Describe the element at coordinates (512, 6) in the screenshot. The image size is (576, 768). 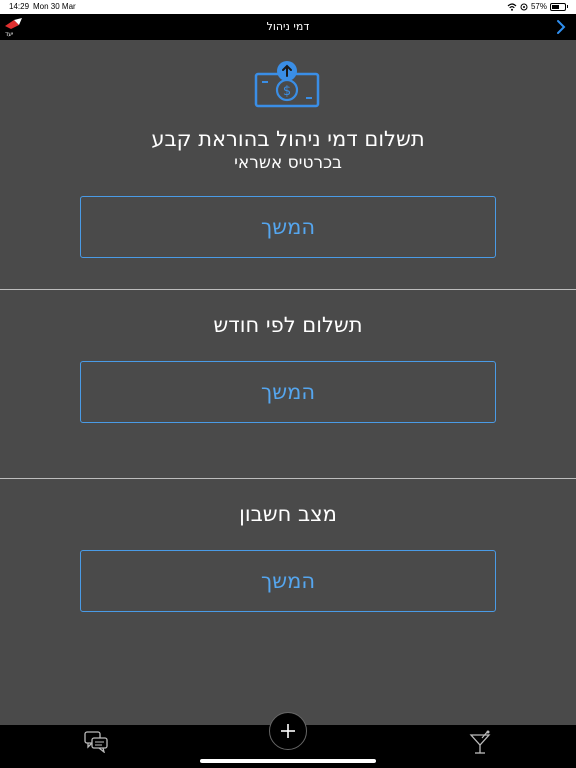
I see `wifi-icon` at that location.